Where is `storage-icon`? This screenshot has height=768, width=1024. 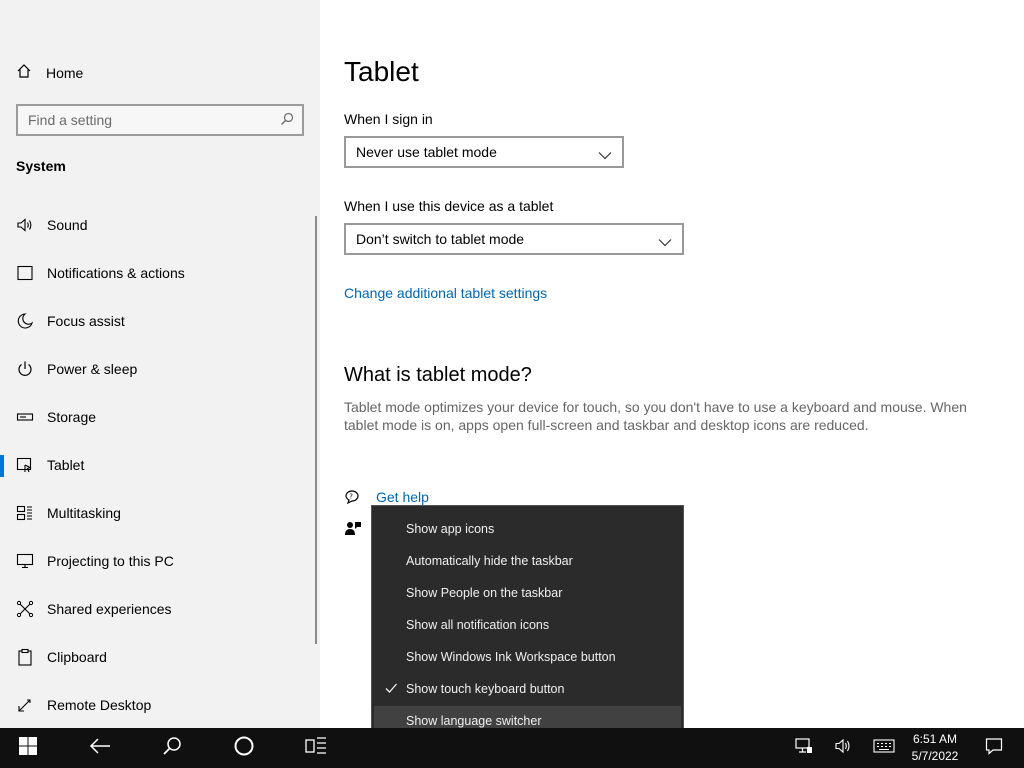 storage-icon is located at coordinates (25, 417).